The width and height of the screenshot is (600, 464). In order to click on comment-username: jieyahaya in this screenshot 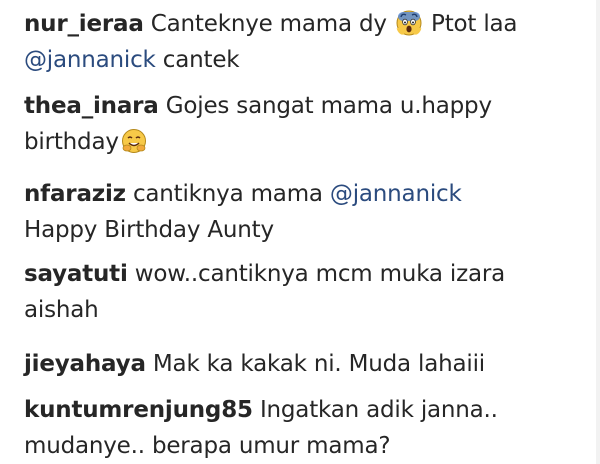, I will do `click(85, 364)`.